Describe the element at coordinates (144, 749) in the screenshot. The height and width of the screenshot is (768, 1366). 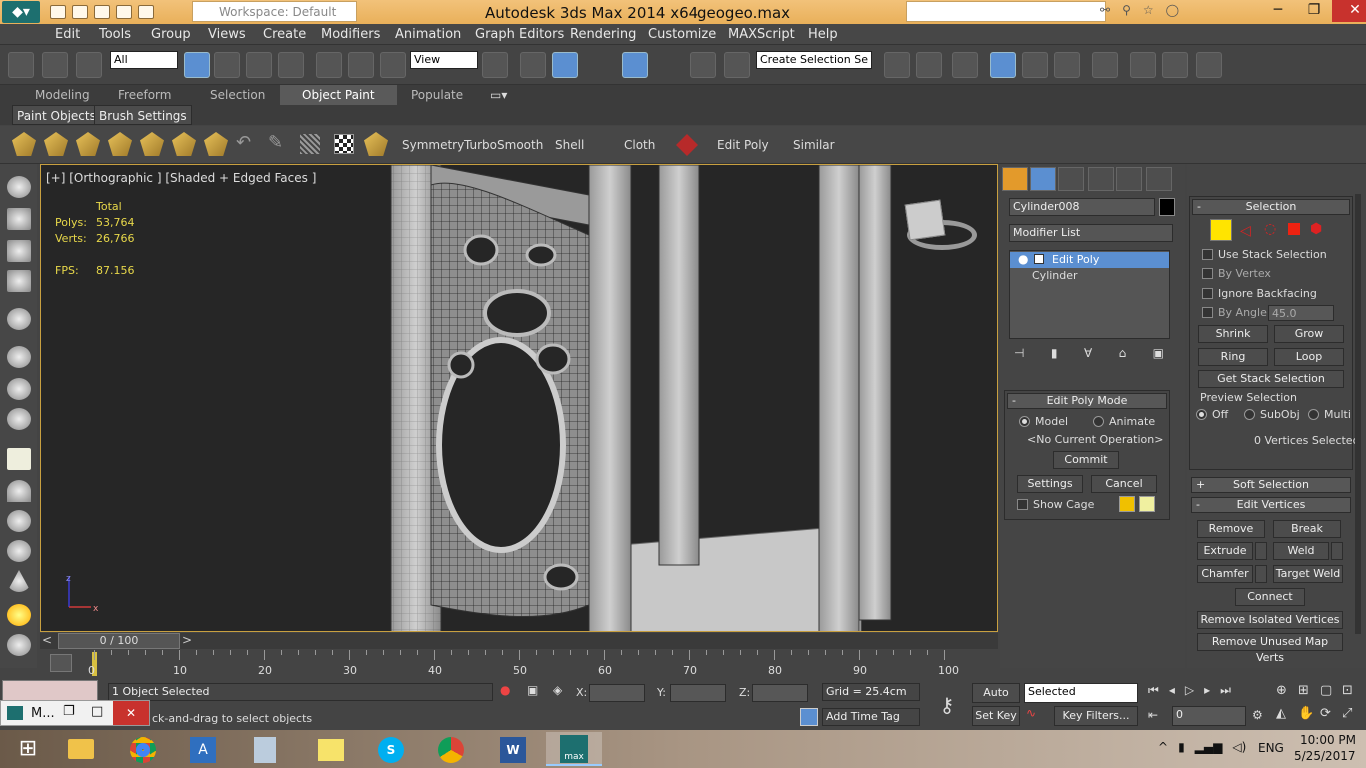
I see `chrome-icon` at that location.